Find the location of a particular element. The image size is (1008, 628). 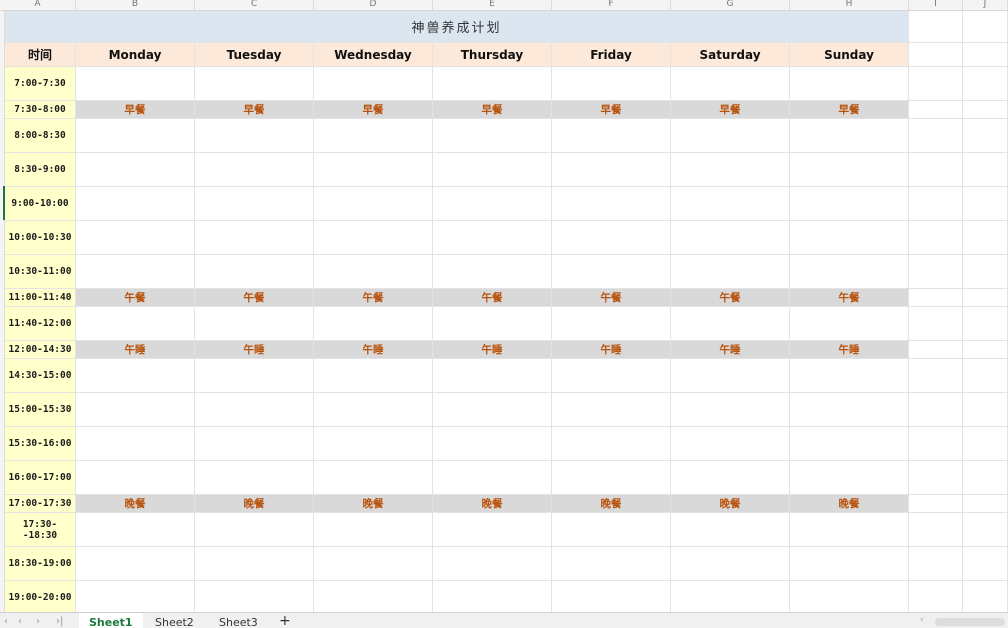

time-slot-cell: 8:30-9:00 is located at coordinates (40, 170).